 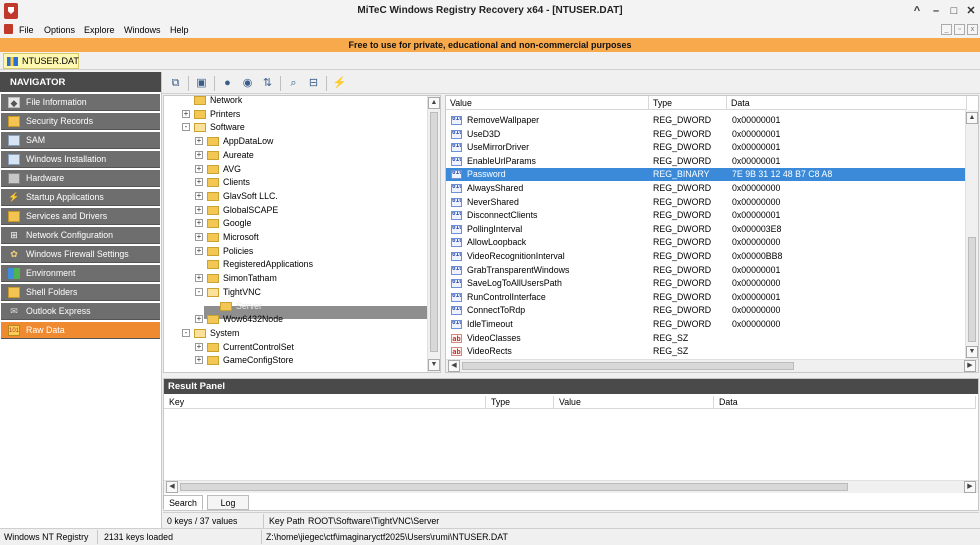 I want to click on tree-node: + Aureate, so click(x=295, y=155).